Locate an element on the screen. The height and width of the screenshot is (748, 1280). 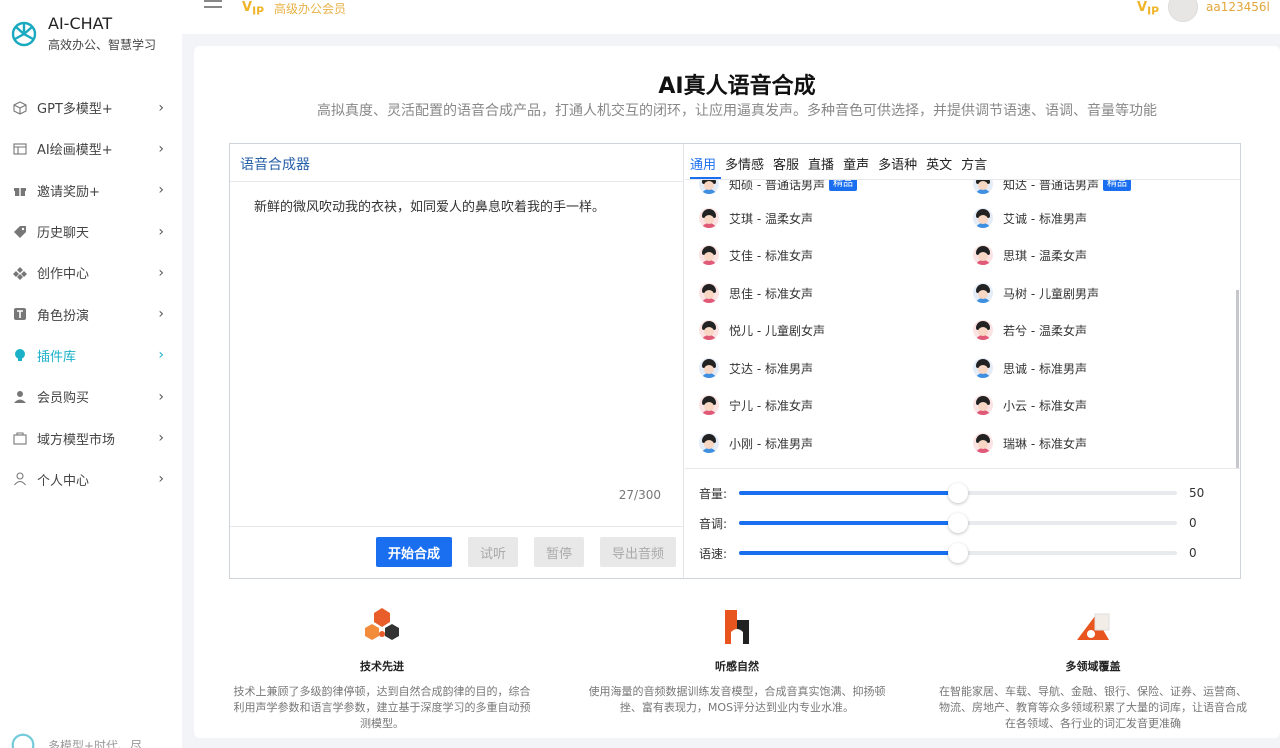
pitch-value: 0 is located at coordinates (1193, 523).